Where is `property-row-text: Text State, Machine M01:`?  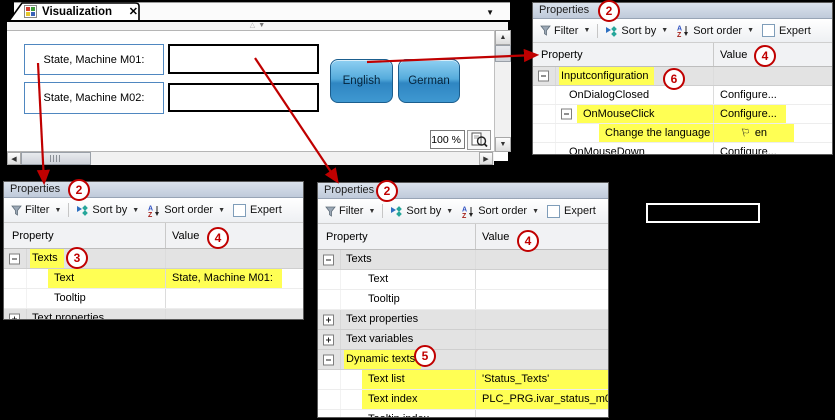 property-row-text: Text State, Machine M01: is located at coordinates (153, 279).